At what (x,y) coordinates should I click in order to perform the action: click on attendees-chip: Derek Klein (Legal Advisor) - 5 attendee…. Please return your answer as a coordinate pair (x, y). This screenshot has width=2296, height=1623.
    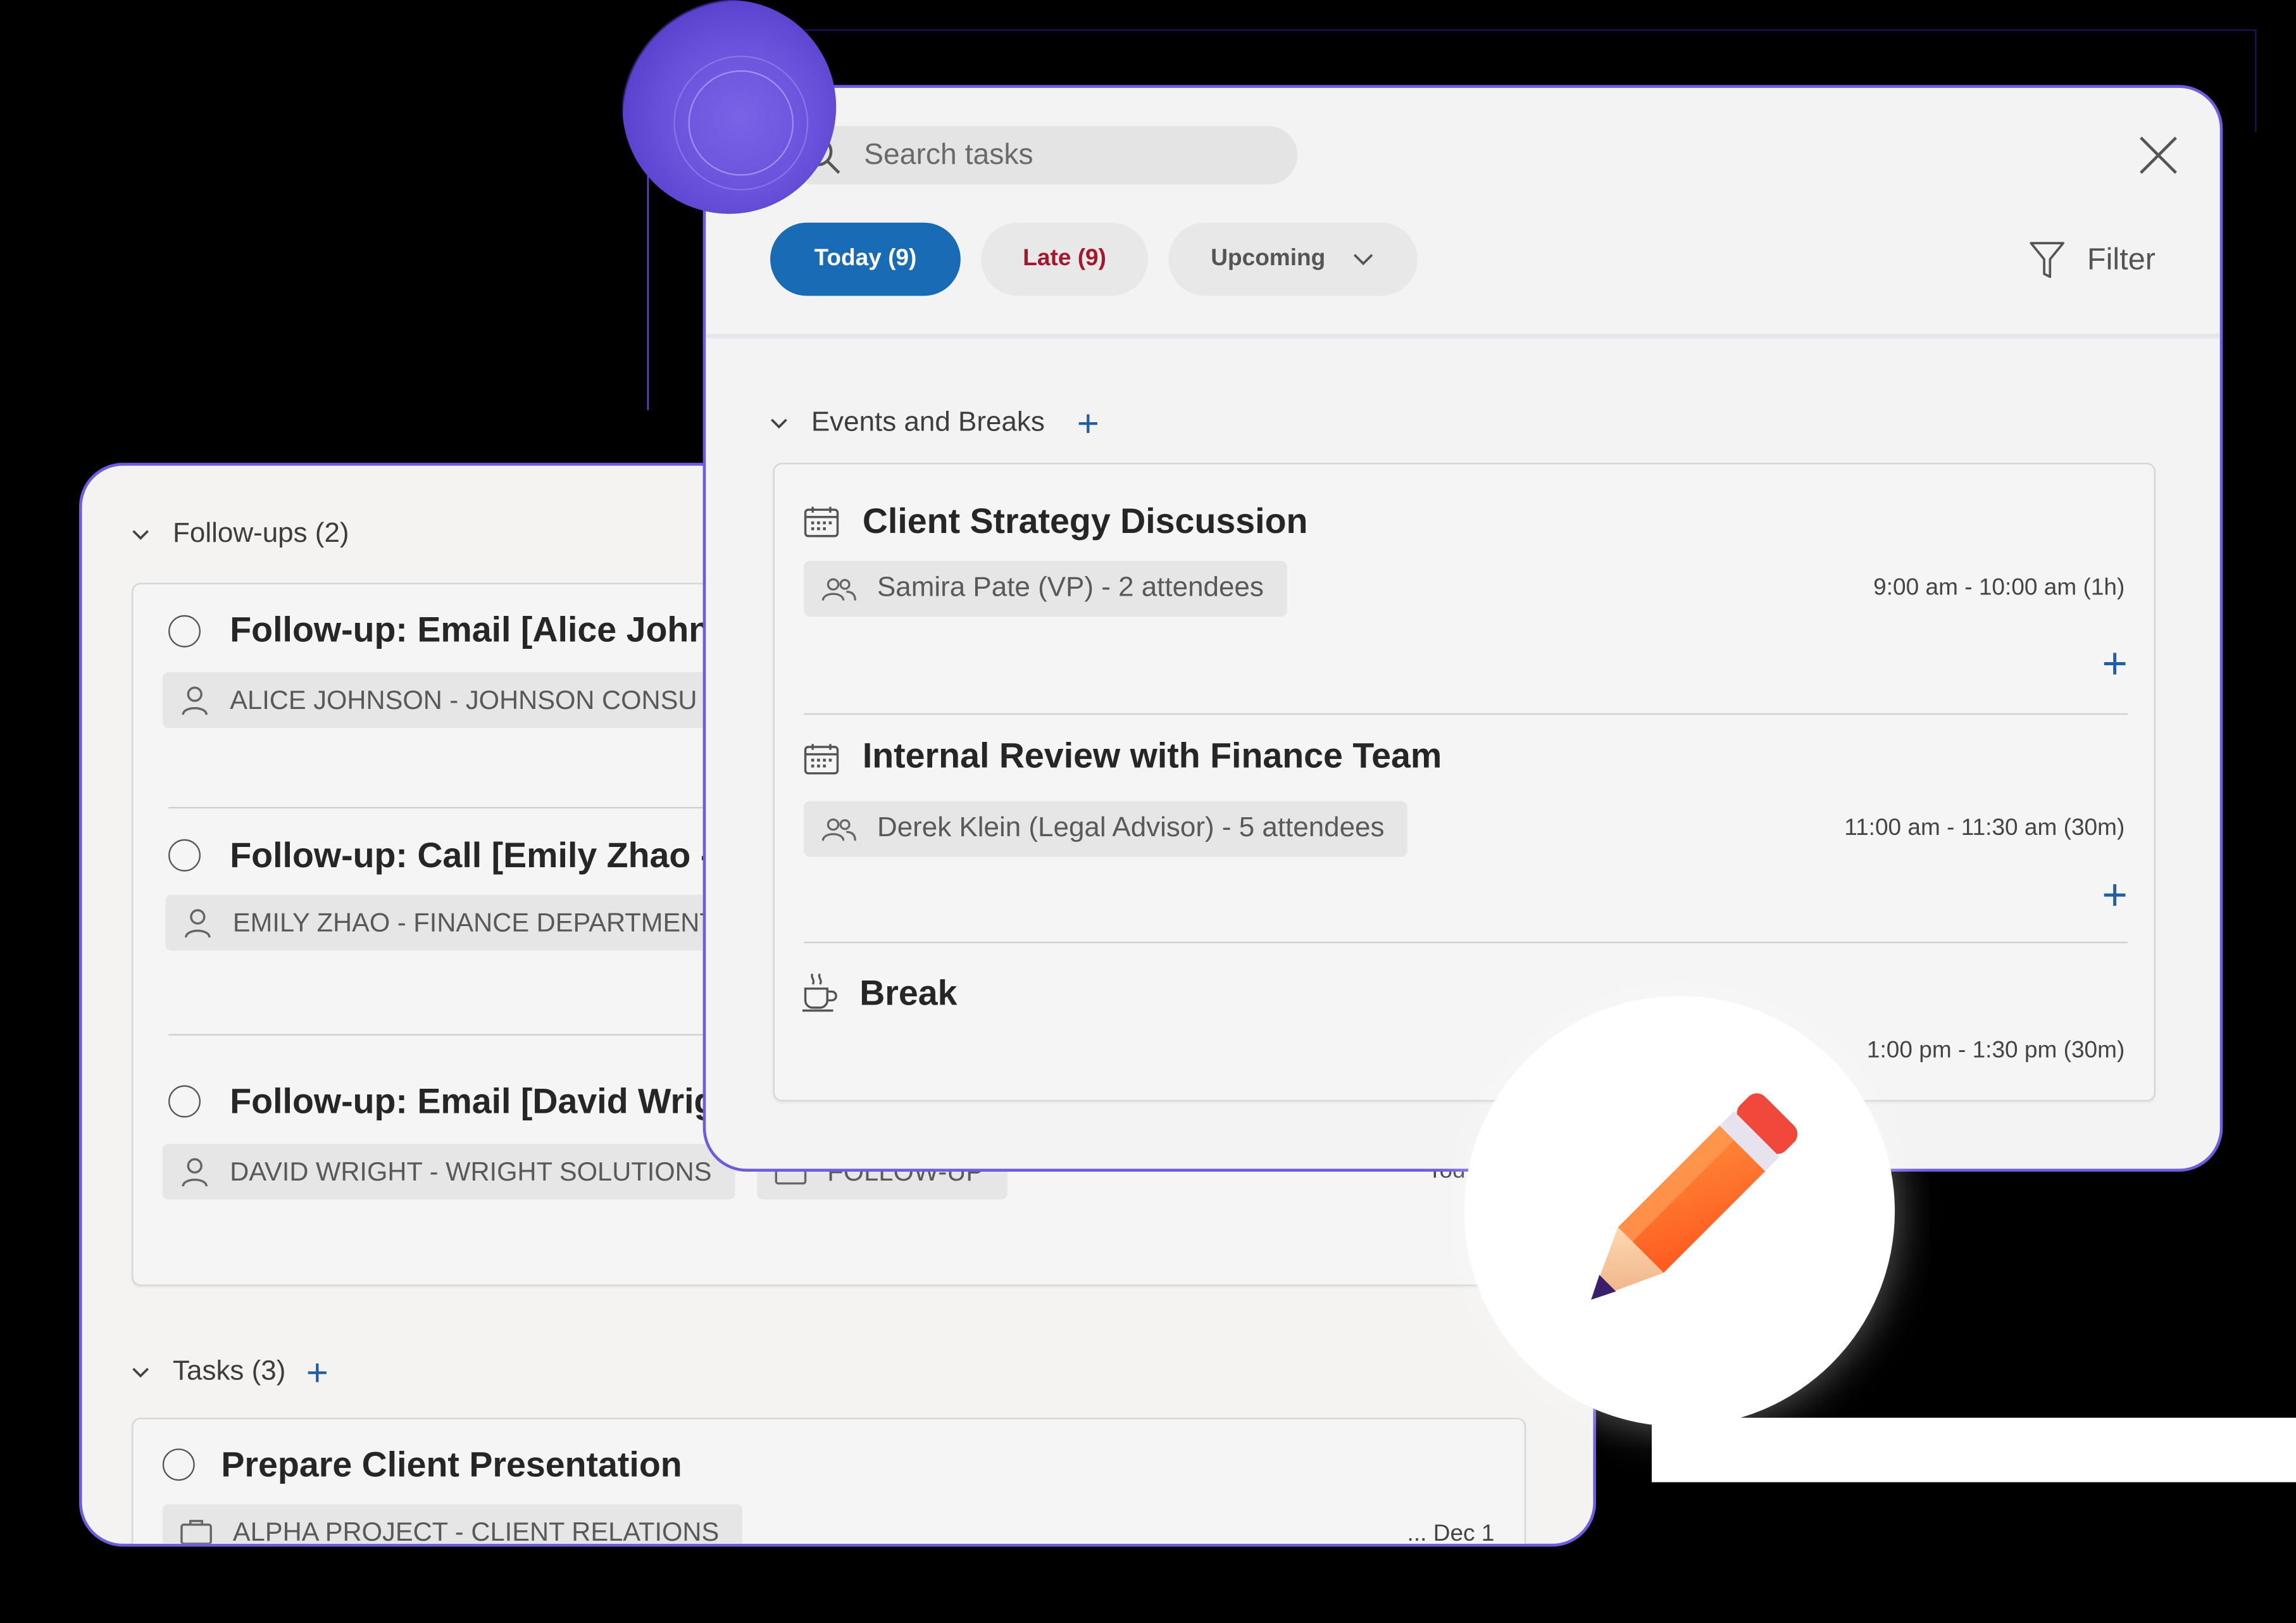
    Looking at the image, I should click on (1106, 829).